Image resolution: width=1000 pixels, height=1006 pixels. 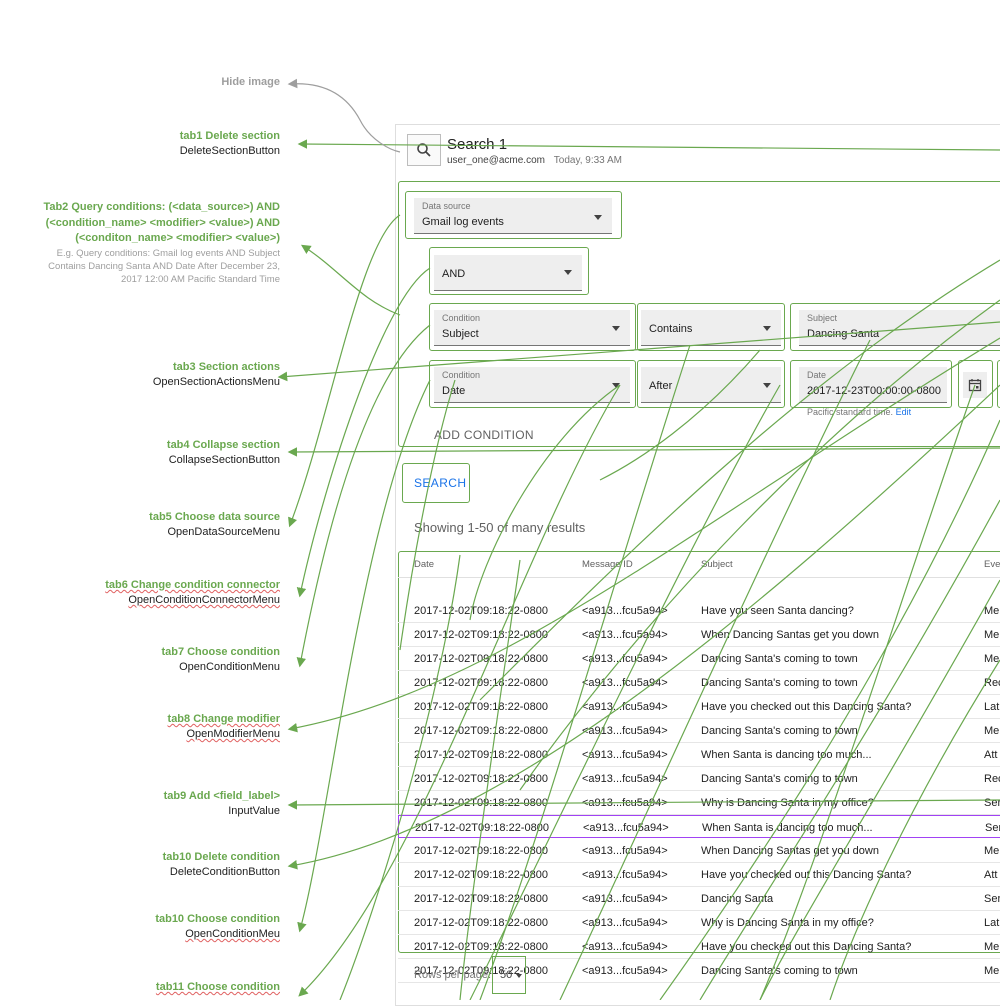 I want to click on condition-label: Condition, so click(x=461, y=375).